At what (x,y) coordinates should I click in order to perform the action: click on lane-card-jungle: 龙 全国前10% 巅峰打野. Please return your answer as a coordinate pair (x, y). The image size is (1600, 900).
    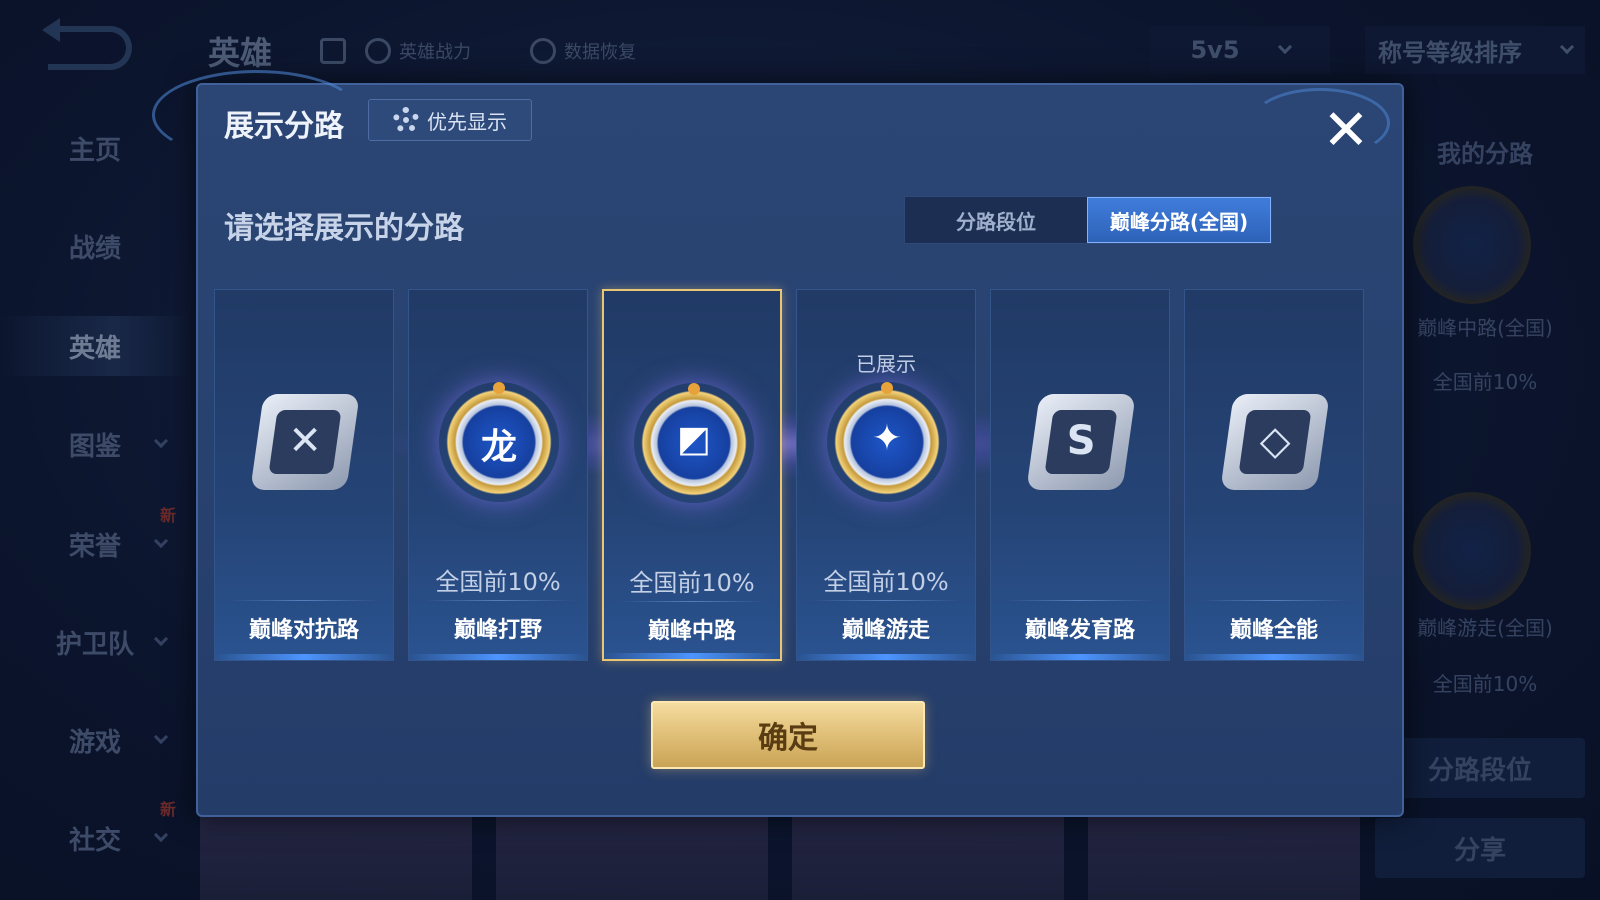
    Looking at the image, I should click on (498, 475).